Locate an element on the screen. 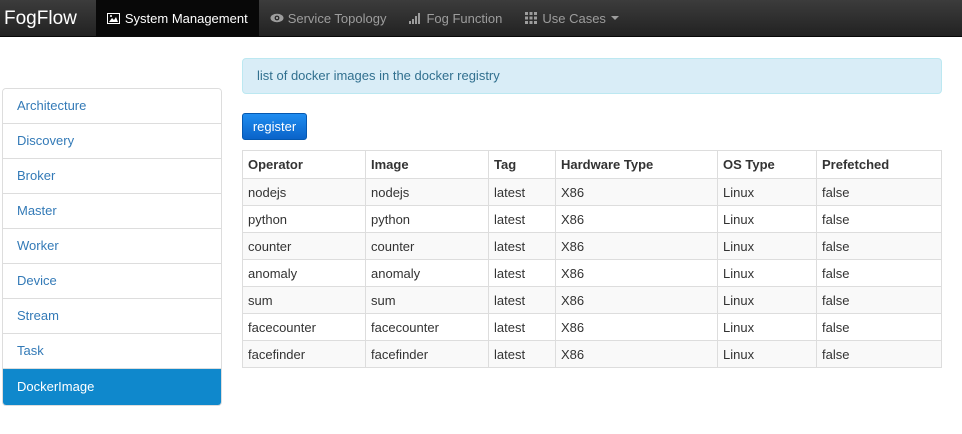 This screenshot has width=962, height=434. eye-icon is located at coordinates (277, 18).